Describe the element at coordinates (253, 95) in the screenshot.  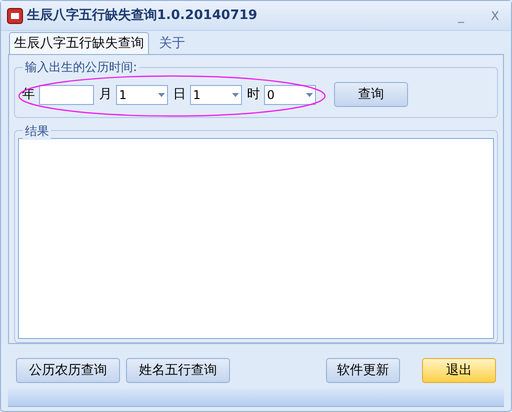
I see `field-label: 时` at that location.